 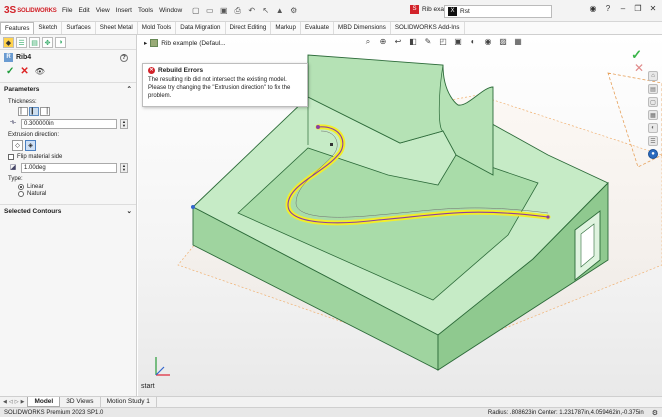 What do you see at coordinates (74, 187) in the screenshot?
I see `type-linear-row: Linear` at bounding box center [74, 187].